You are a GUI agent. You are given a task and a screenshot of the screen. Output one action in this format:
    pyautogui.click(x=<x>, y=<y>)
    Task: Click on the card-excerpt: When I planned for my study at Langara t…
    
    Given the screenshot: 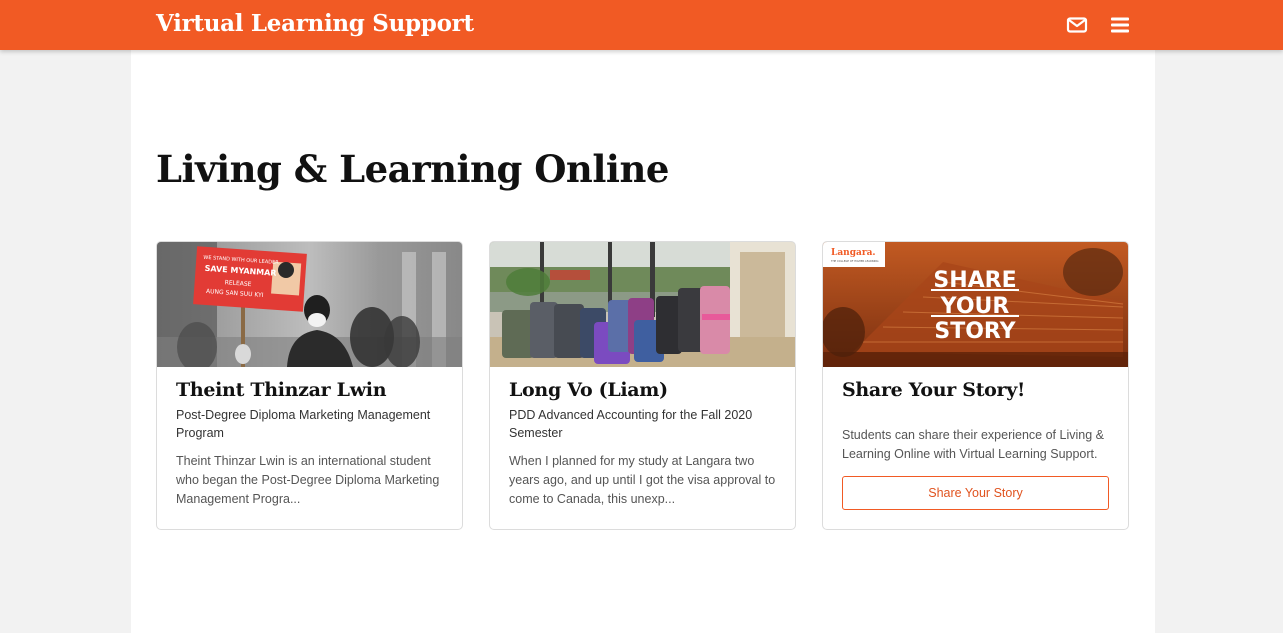 What is the action you would take?
    pyautogui.click(x=642, y=480)
    